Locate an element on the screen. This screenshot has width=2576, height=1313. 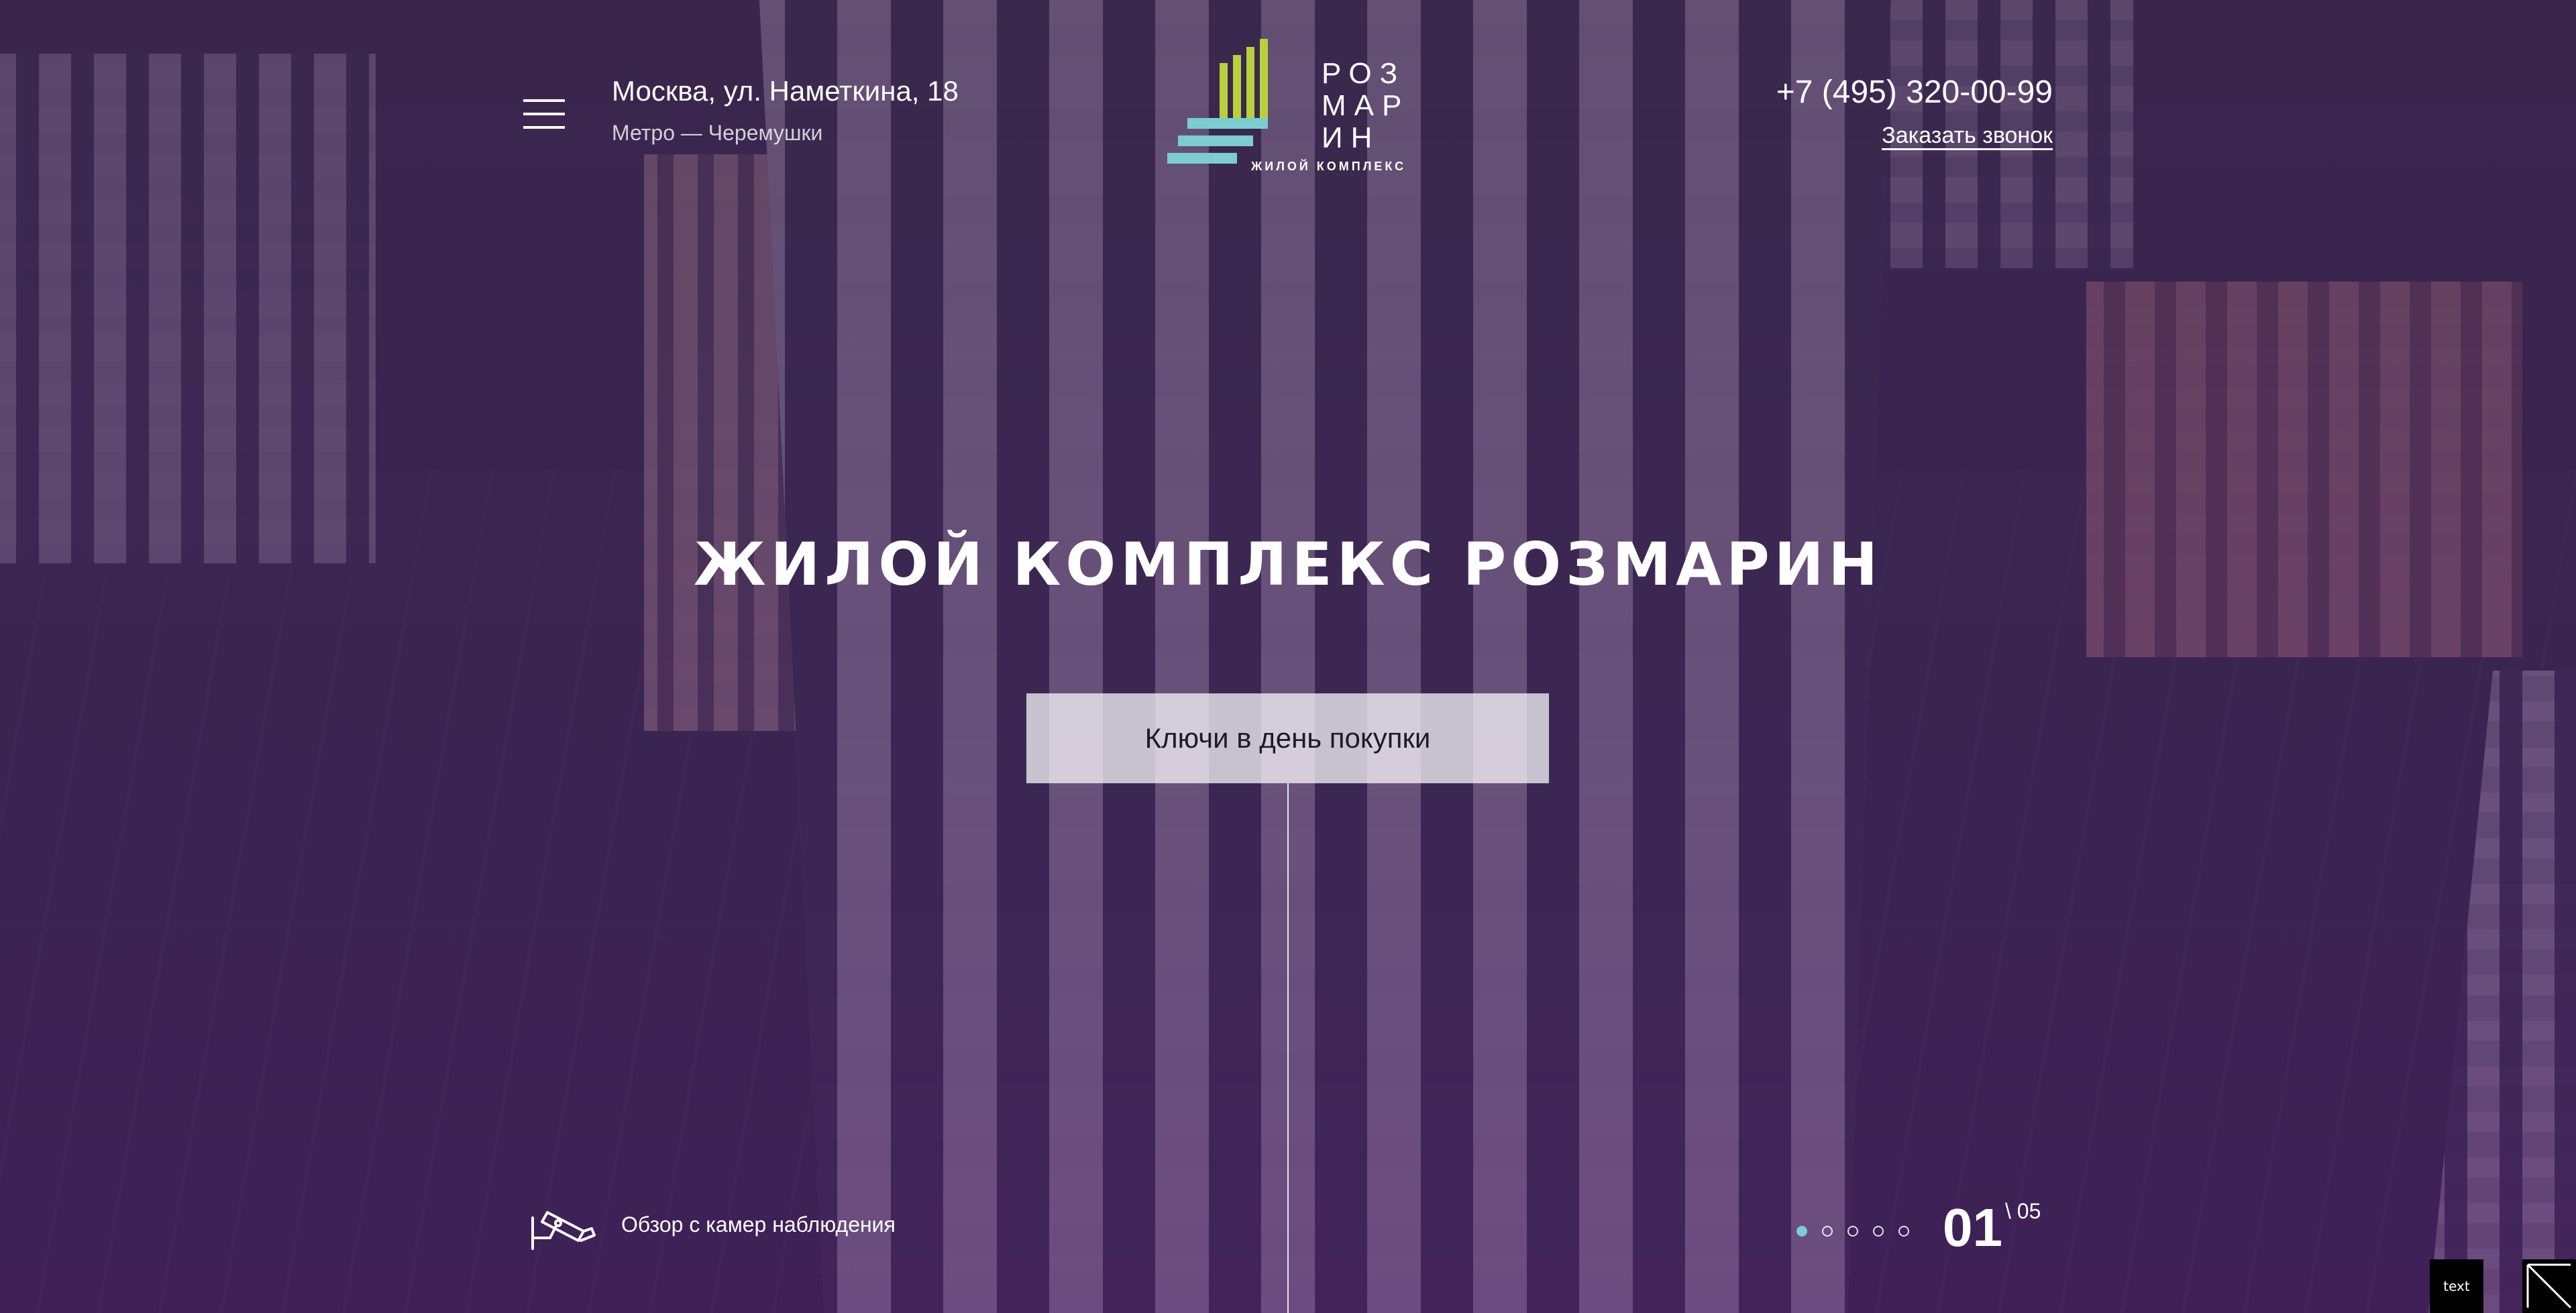
camera-view-link: Обзор с камер наблюдения is located at coordinates (711, 1224).